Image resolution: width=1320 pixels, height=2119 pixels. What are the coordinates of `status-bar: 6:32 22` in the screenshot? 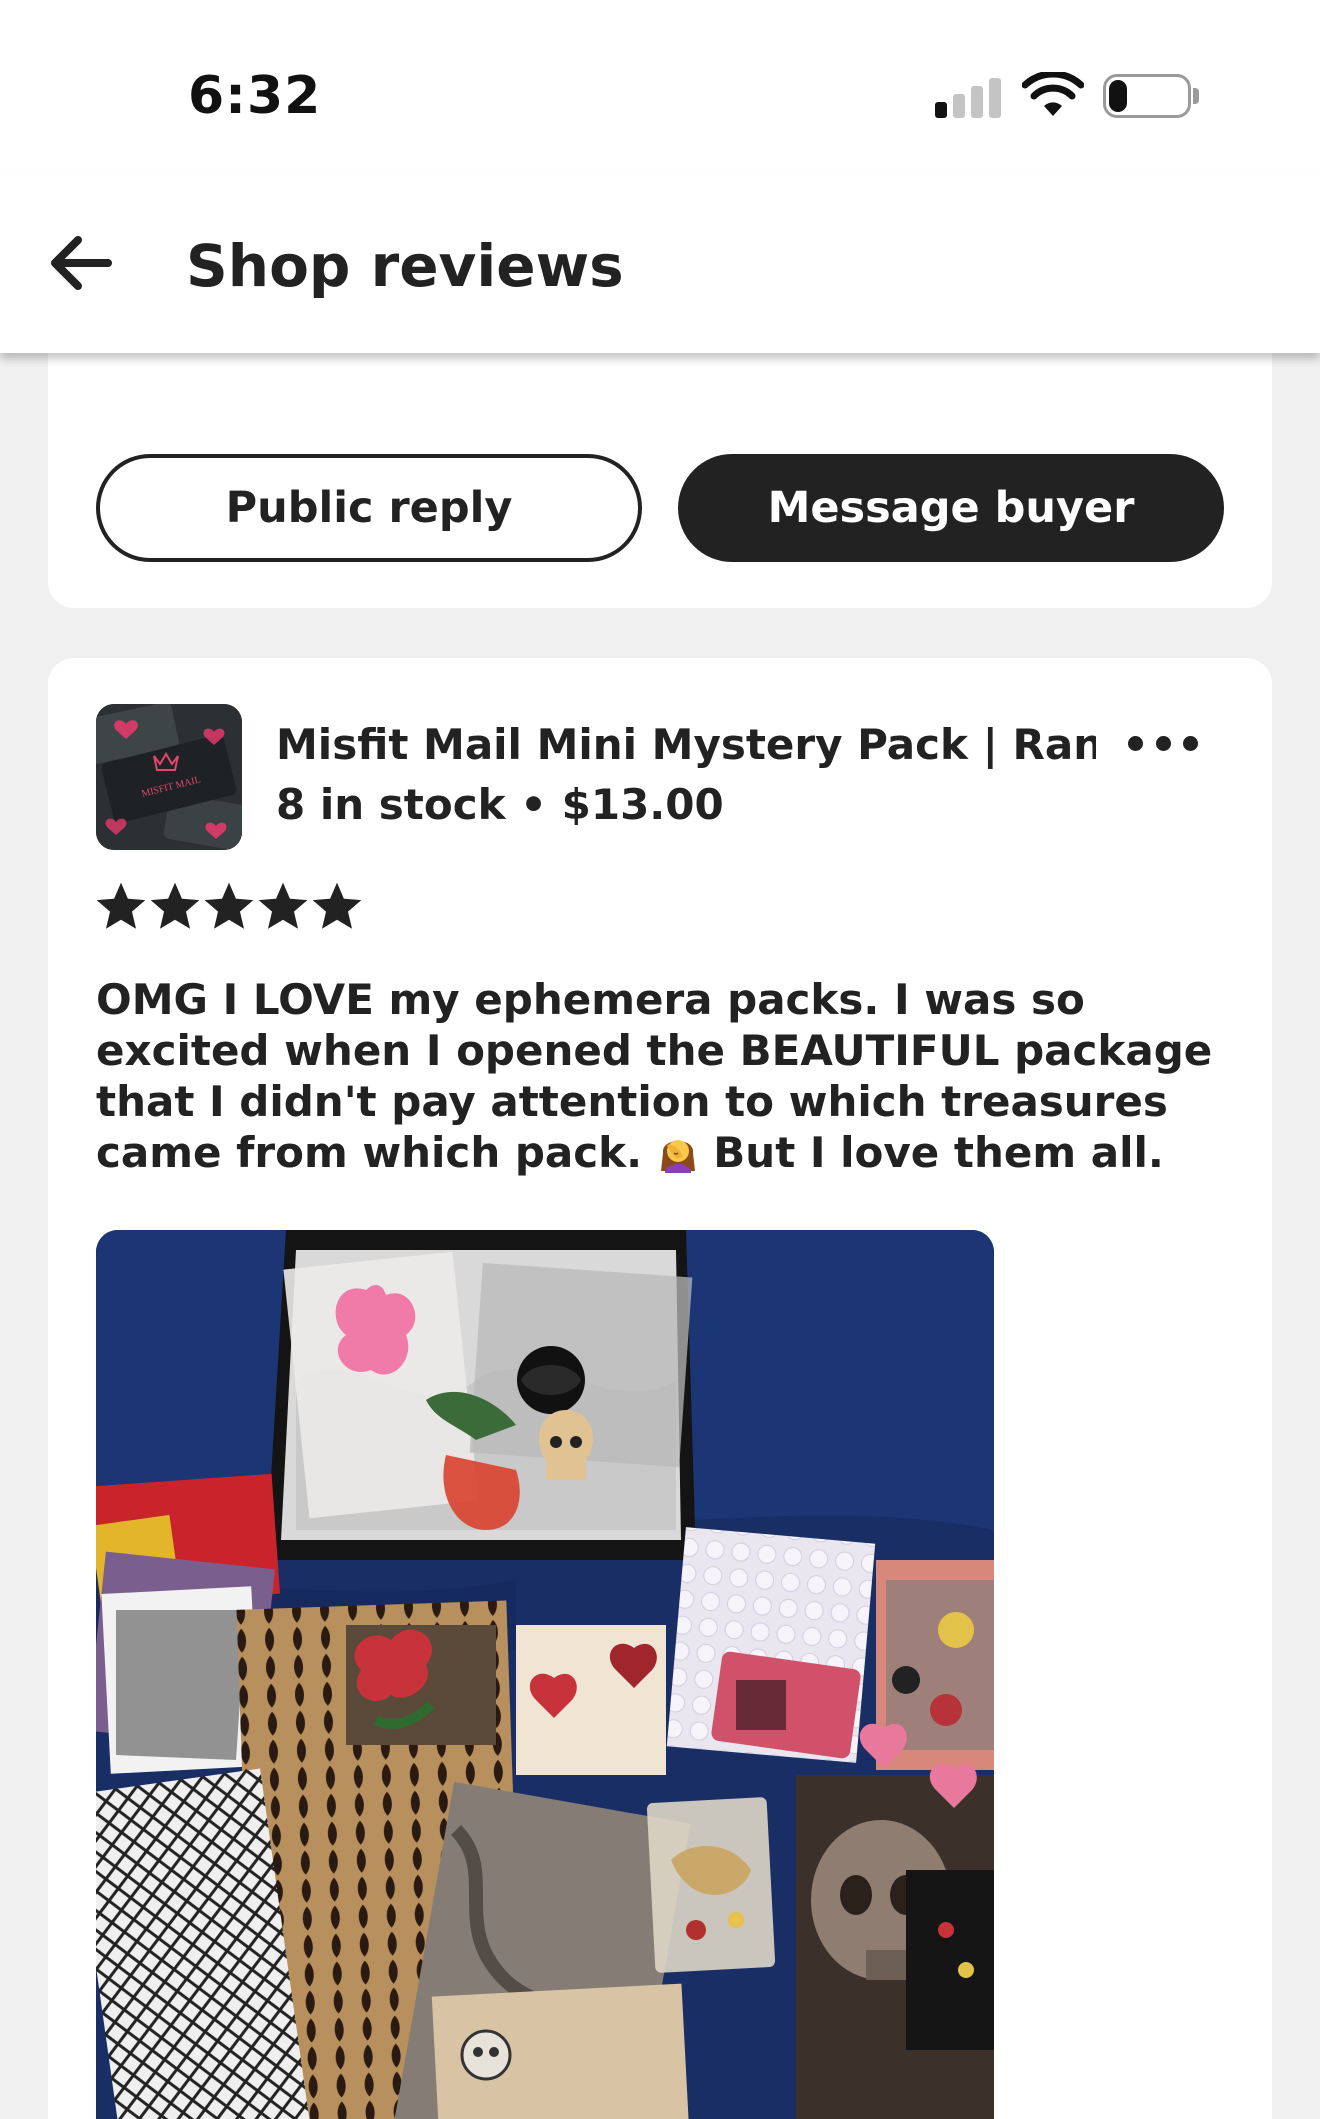 It's located at (660, 85).